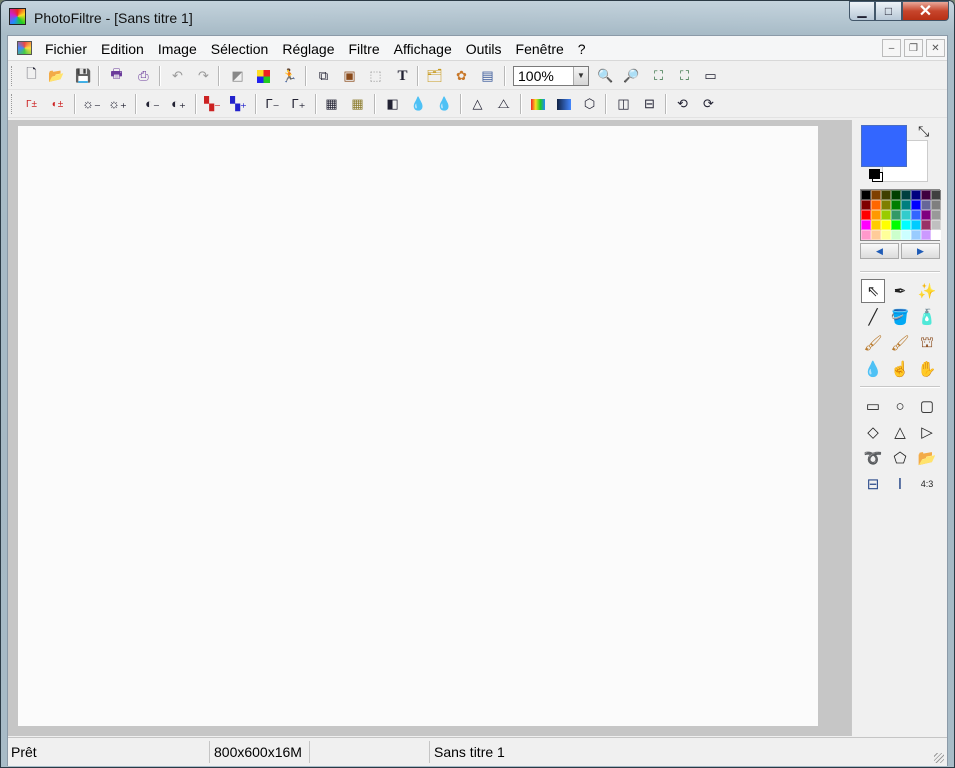 The width and height of the screenshot is (955, 768). What do you see at coordinates (117, 104) in the screenshot?
I see `brightness-plus-icon: ☼₊` at bounding box center [117, 104].